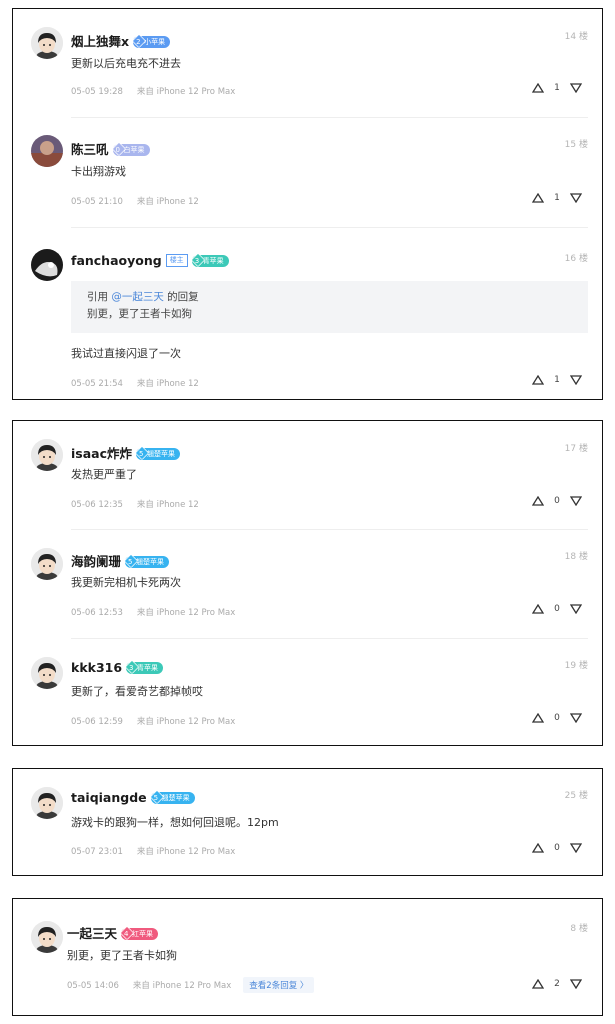  What do you see at coordinates (130, 148) in the screenshot?
I see `level-badge: 0 白苹果` at bounding box center [130, 148].